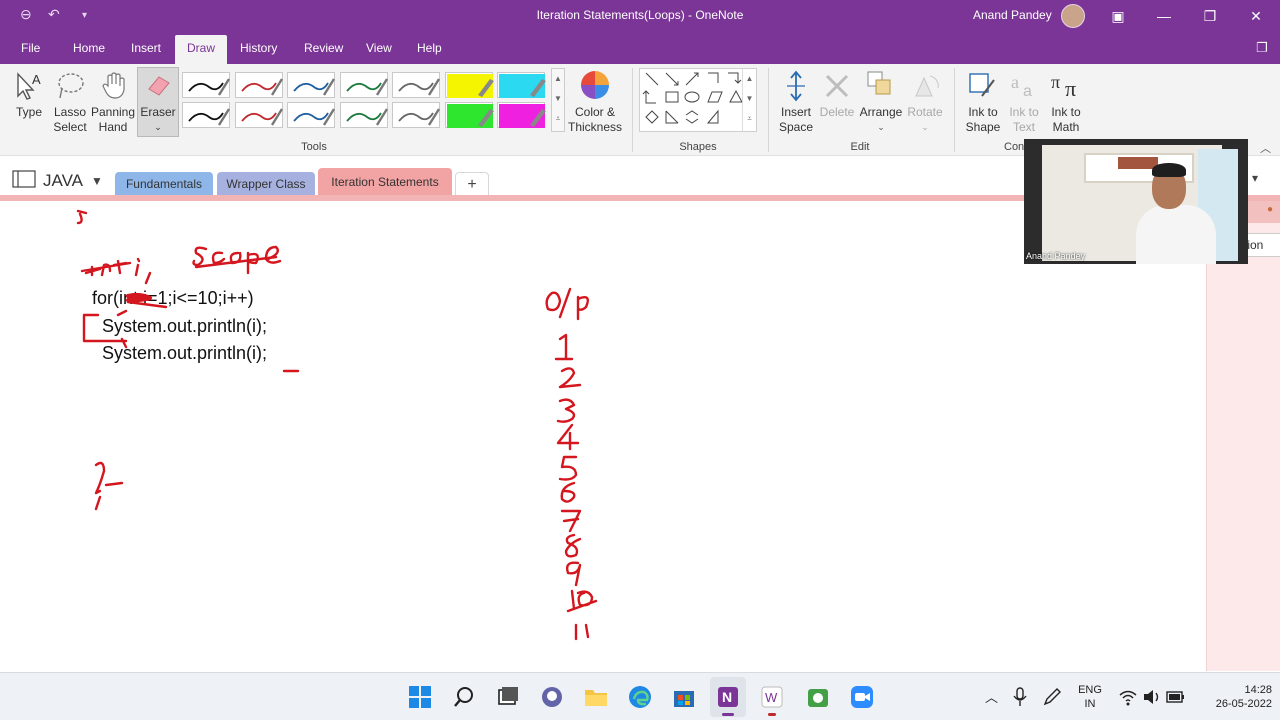 This screenshot has height=720, width=1280. I want to click on recorder-icon, so click(818, 697).